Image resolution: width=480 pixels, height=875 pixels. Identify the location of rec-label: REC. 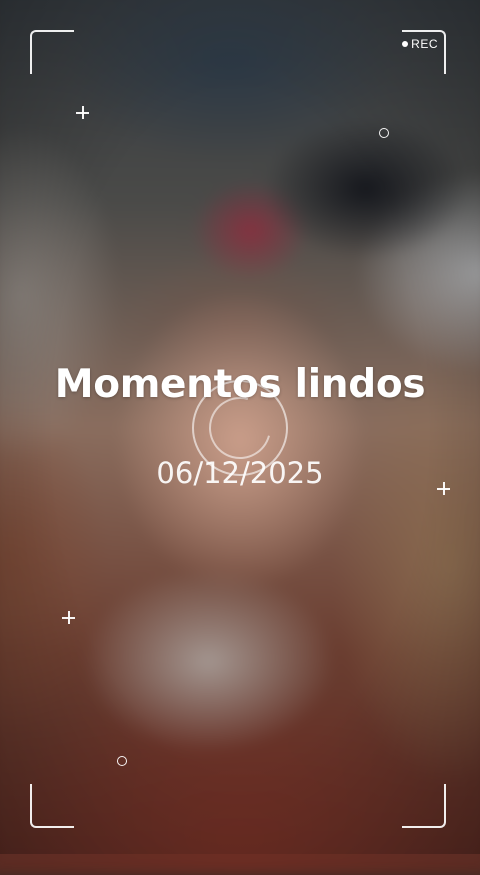
(424, 44).